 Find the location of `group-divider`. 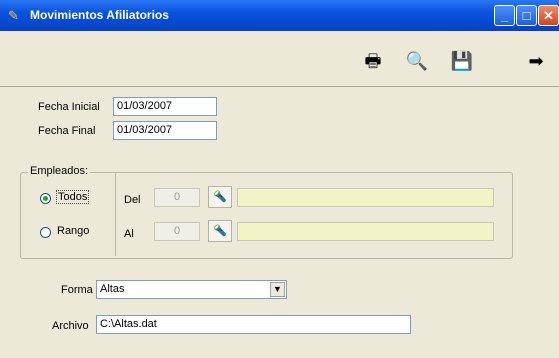

group-divider is located at coordinates (115, 214).